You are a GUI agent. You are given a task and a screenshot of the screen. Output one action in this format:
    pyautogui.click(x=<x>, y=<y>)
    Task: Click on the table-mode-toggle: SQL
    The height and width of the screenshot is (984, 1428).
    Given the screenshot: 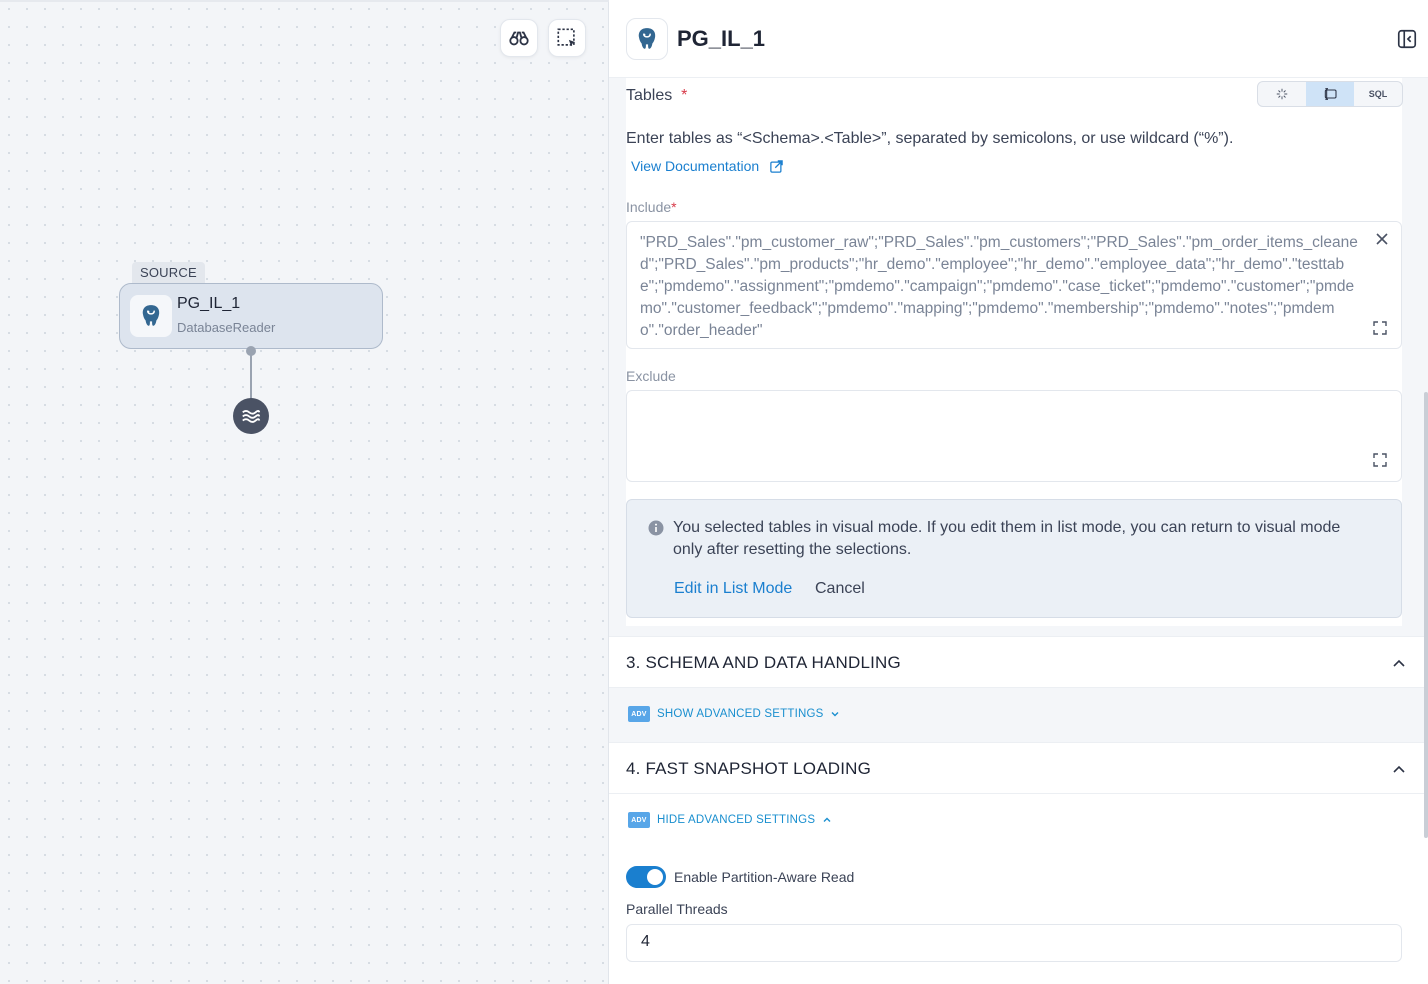 What is the action you would take?
    pyautogui.click(x=1330, y=94)
    